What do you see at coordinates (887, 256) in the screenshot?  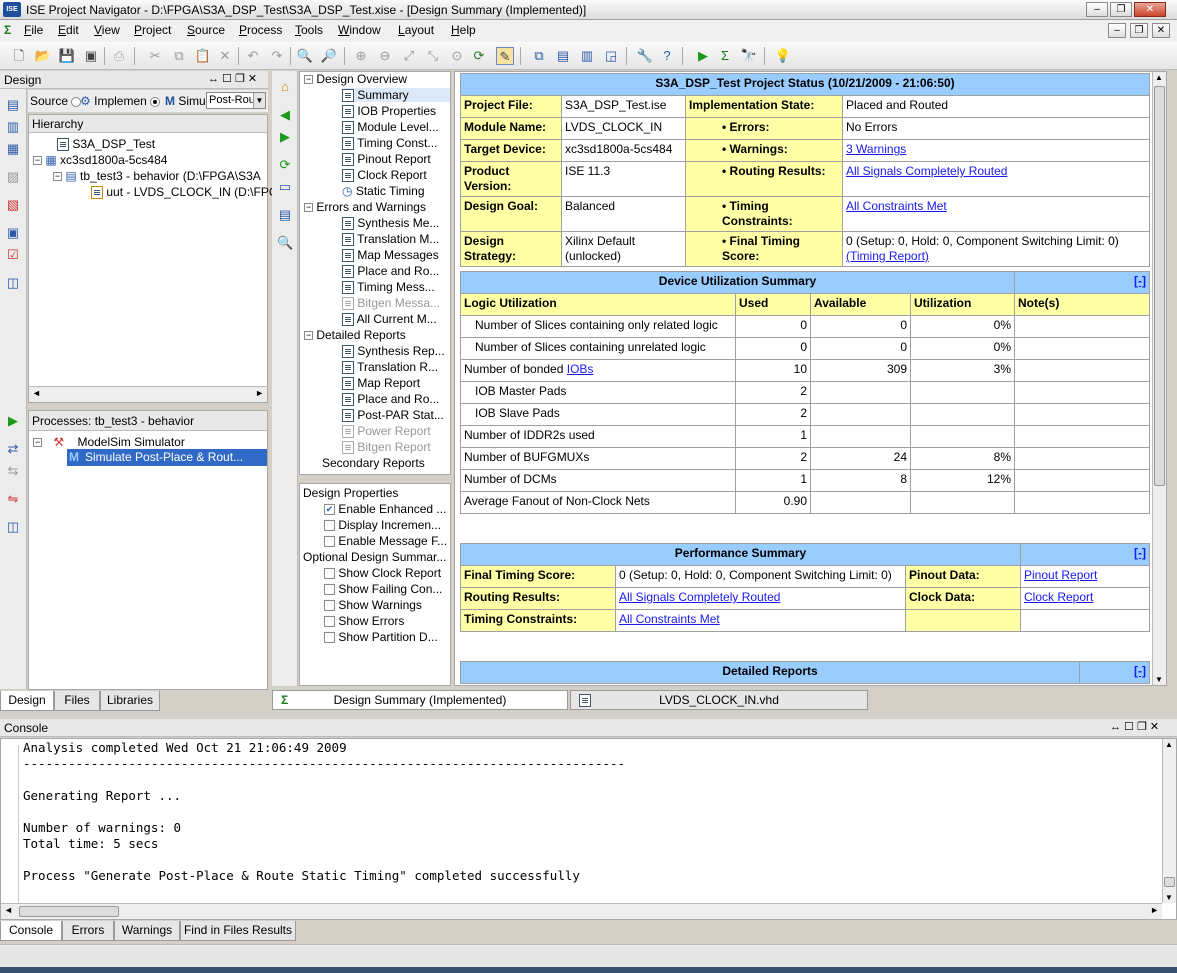 I see `timing-report-link: (Timing Report)` at bounding box center [887, 256].